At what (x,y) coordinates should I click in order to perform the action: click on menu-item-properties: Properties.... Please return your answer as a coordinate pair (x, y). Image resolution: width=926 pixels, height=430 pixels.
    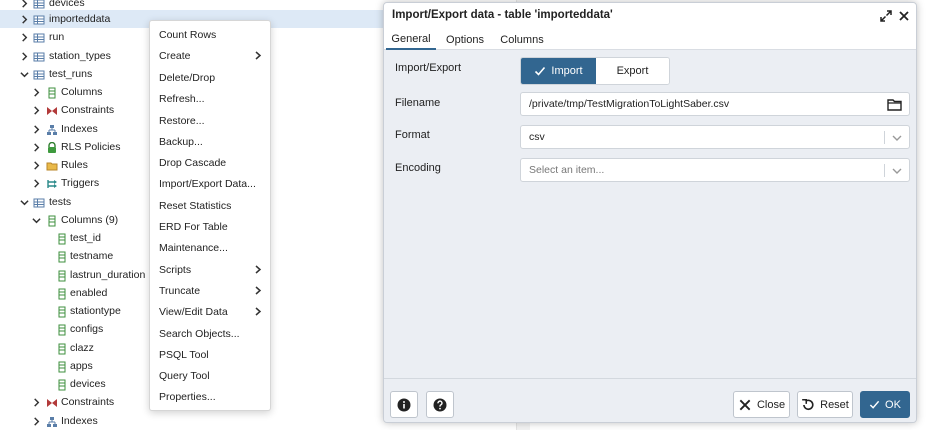
    Looking at the image, I should click on (210, 396).